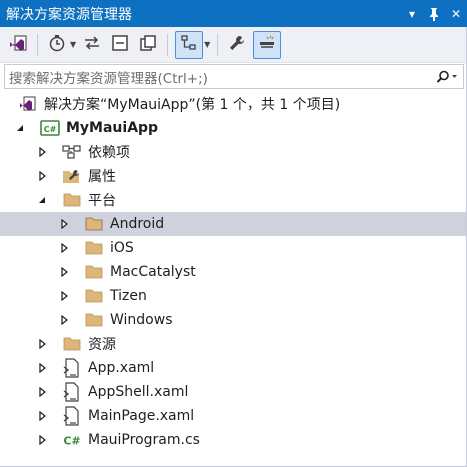 This screenshot has height=467, width=467. Describe the element at coordinates (72, 176) in the screenshot. I see `properties-folder-icon` at that location.